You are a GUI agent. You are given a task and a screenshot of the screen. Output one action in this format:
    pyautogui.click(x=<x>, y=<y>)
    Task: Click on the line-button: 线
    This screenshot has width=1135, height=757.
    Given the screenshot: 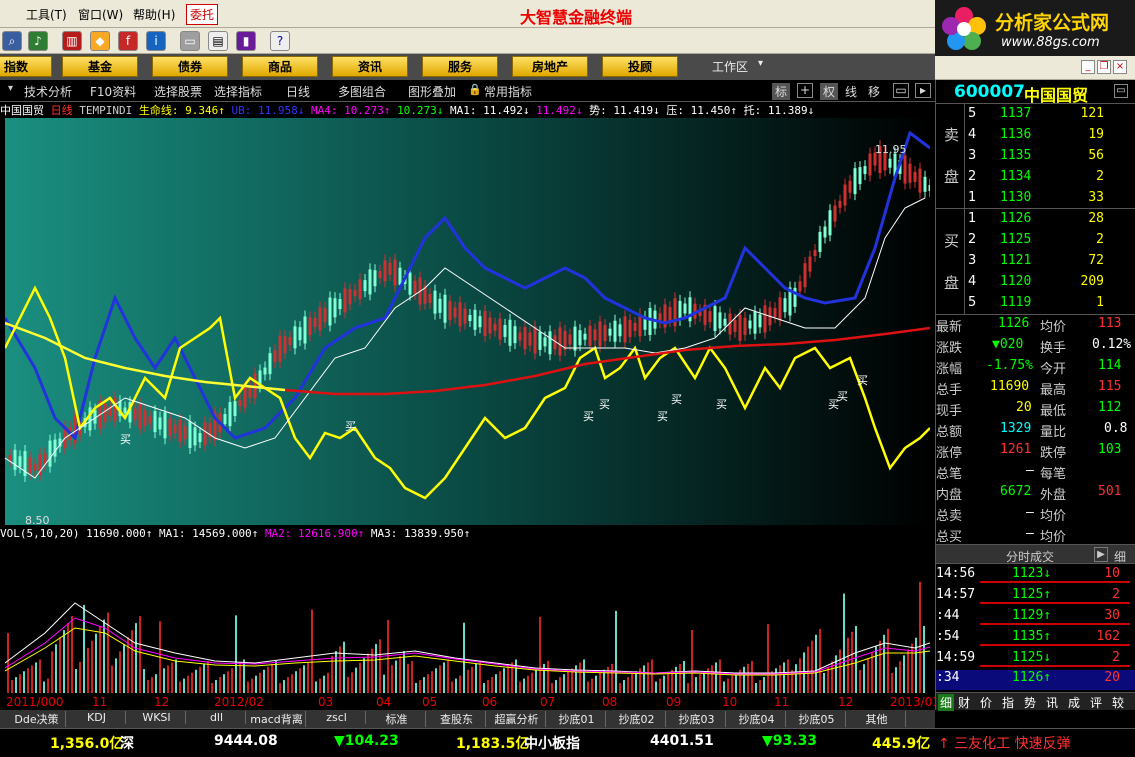 What is the action you would take?
    pyautogui.click(x=851, y=91)
    